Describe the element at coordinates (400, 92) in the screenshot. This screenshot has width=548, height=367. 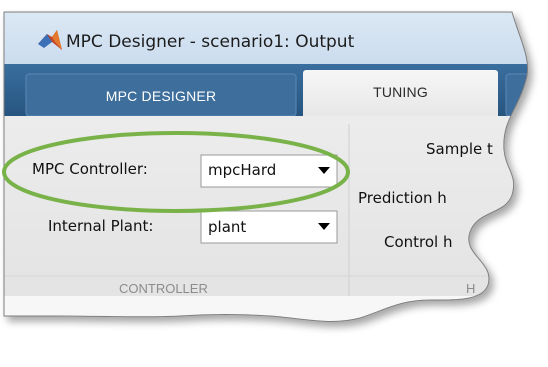
I see `tab-tuning-label: TUNING` at that location.